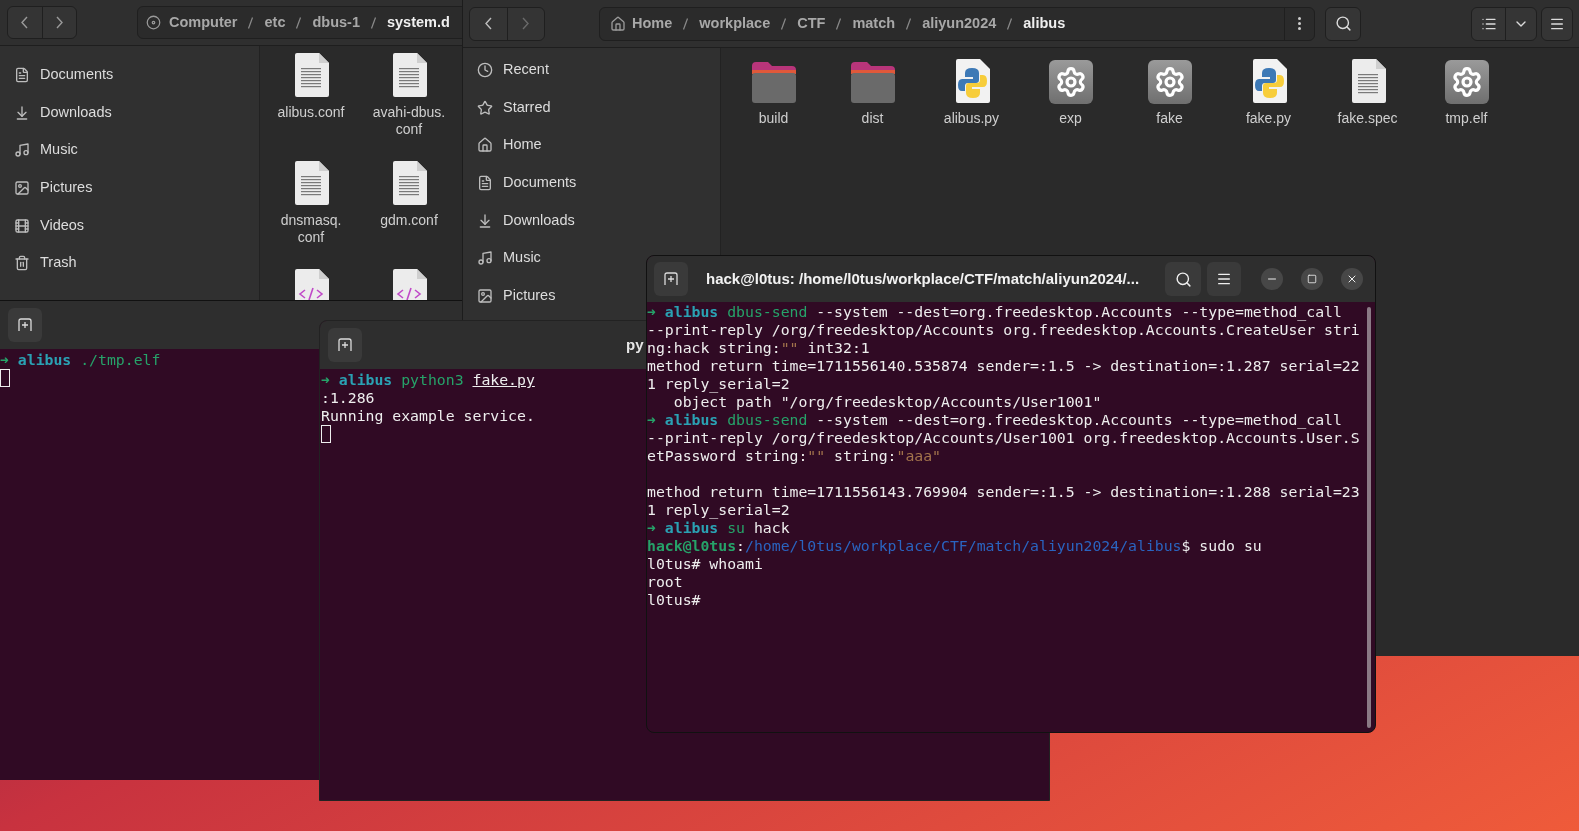 The width and height of the screenshot is (1579, 831). Describe the element at coordinates (1466, 118) in the screenshot. I see `file-name: tmp.elf` at that location.